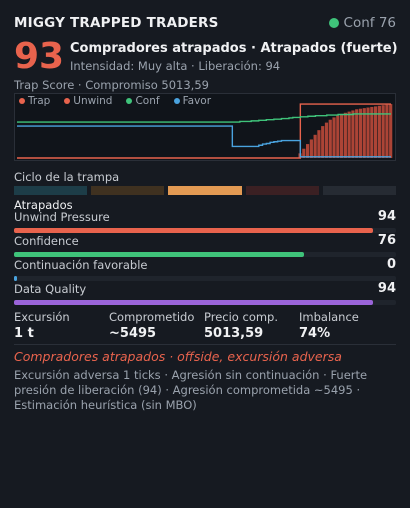  What do you see at coordinates (329, 317) in the screenshot?
I see `stat-label: Imbalance` at bounding box center [329, 317].